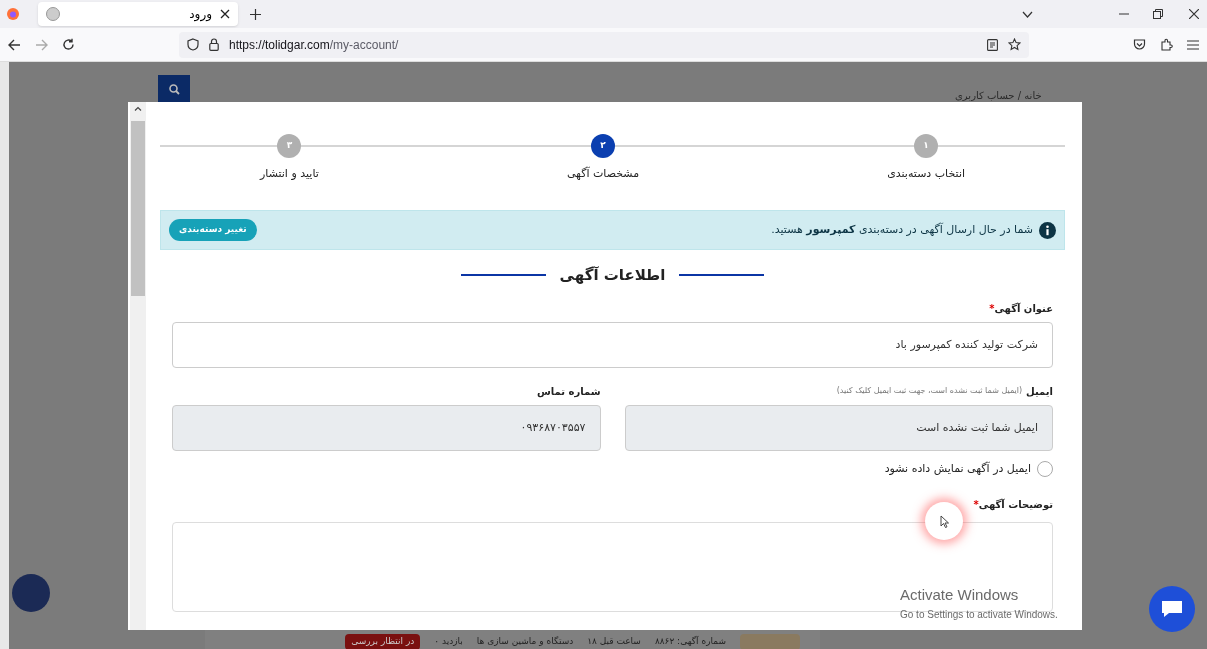  What do you see at coordinates (383, 641) in the screenshot?
I see `status-badge: در انتظار بررسی` at bounding box center [383, 641].